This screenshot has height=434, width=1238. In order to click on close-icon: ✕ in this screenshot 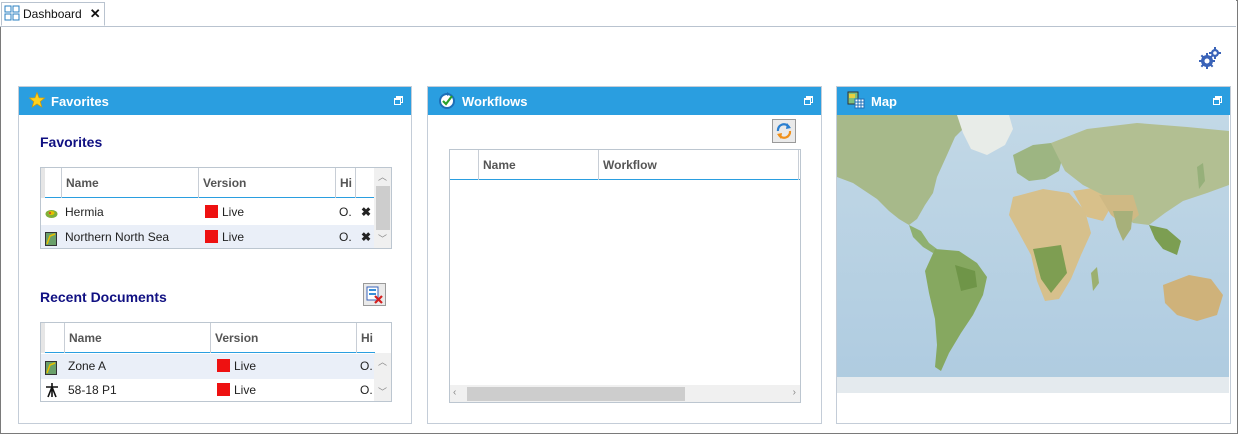, I will do `click(95, 14)`.